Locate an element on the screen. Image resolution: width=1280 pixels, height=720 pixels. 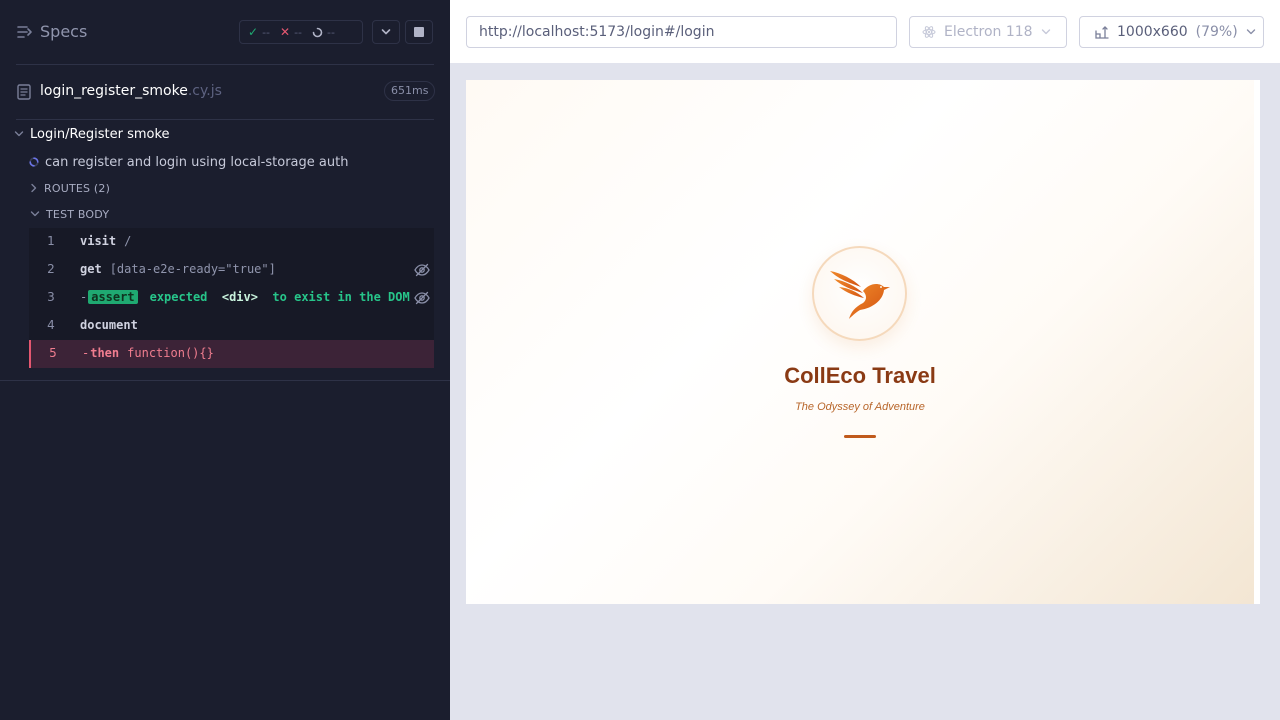
command-row: 4 document is located at coordinates (231, 326).